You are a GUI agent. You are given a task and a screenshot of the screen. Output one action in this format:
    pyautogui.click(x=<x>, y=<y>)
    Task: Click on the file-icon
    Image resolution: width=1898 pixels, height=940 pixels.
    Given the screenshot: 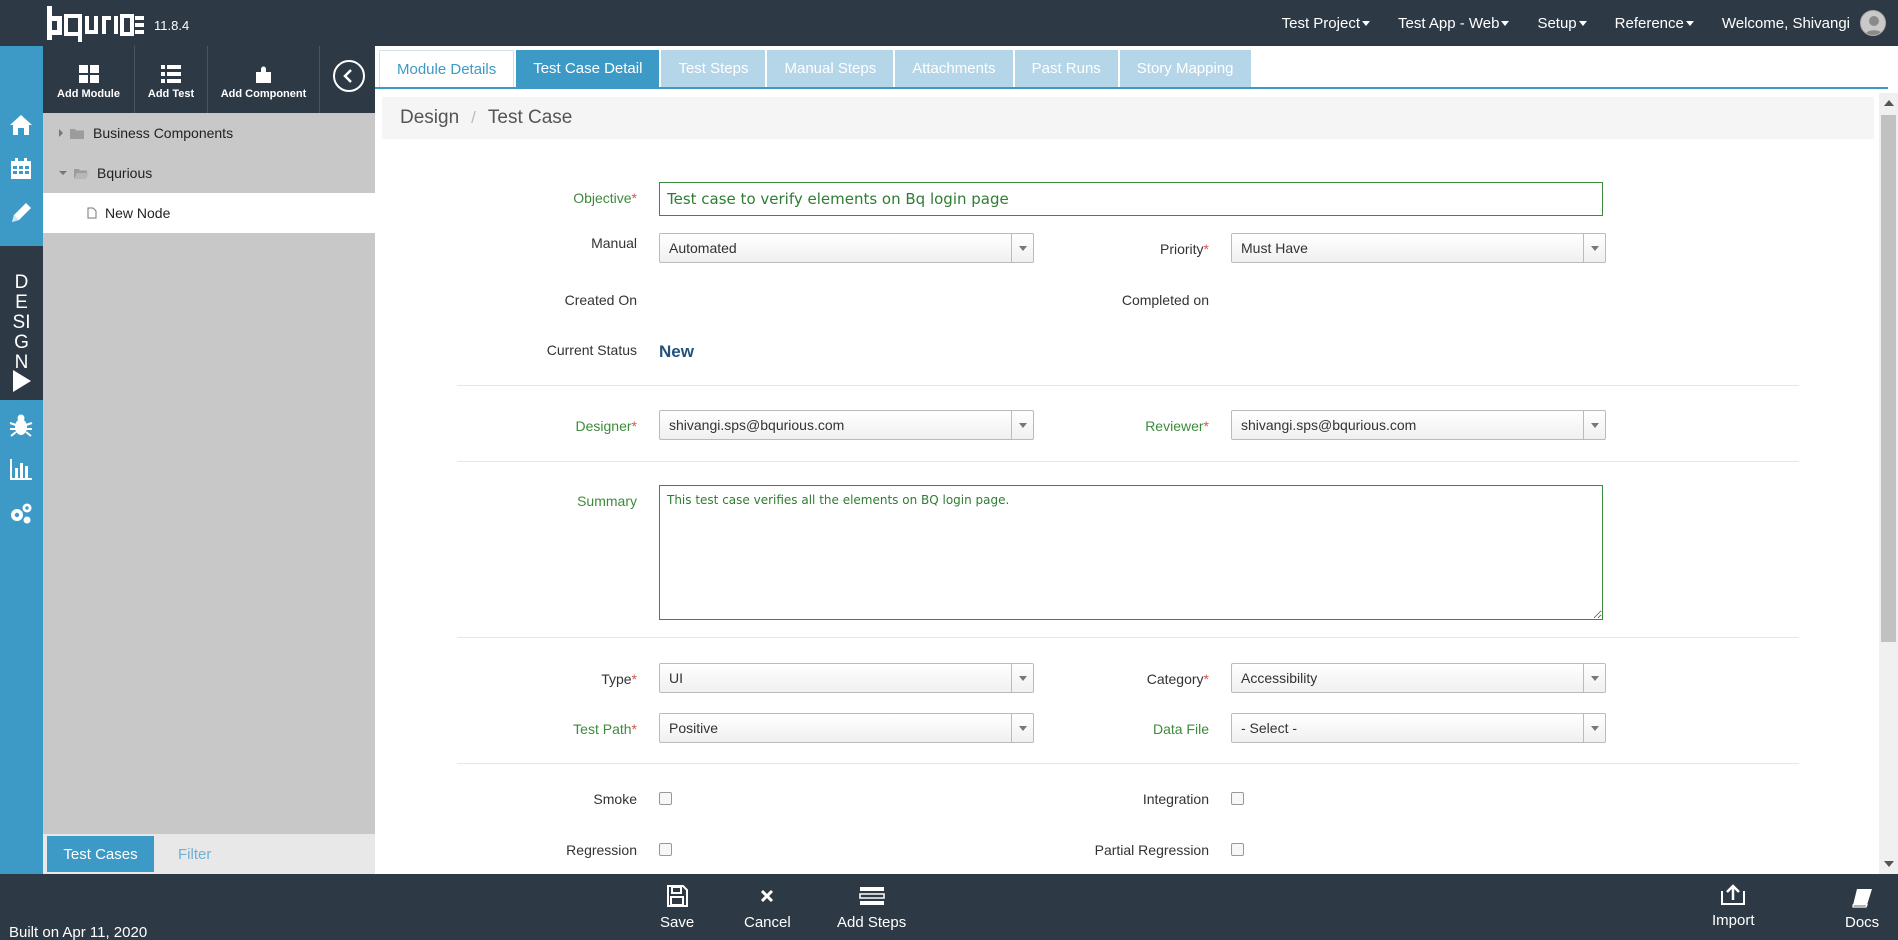 What is the action you would take?
    pyautogui.click(x=92, y=213)
    